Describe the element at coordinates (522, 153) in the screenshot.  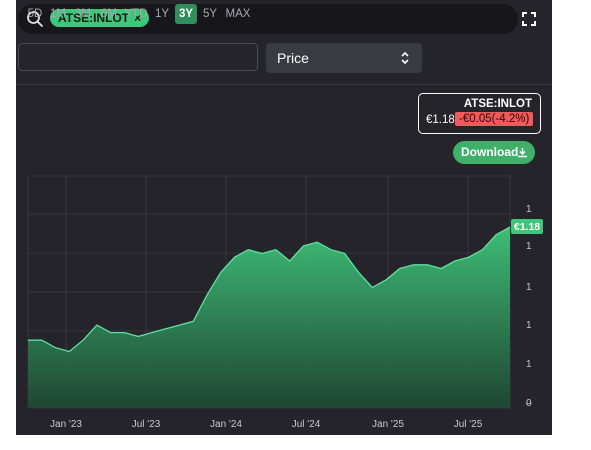
I see `download-icon` at that location.